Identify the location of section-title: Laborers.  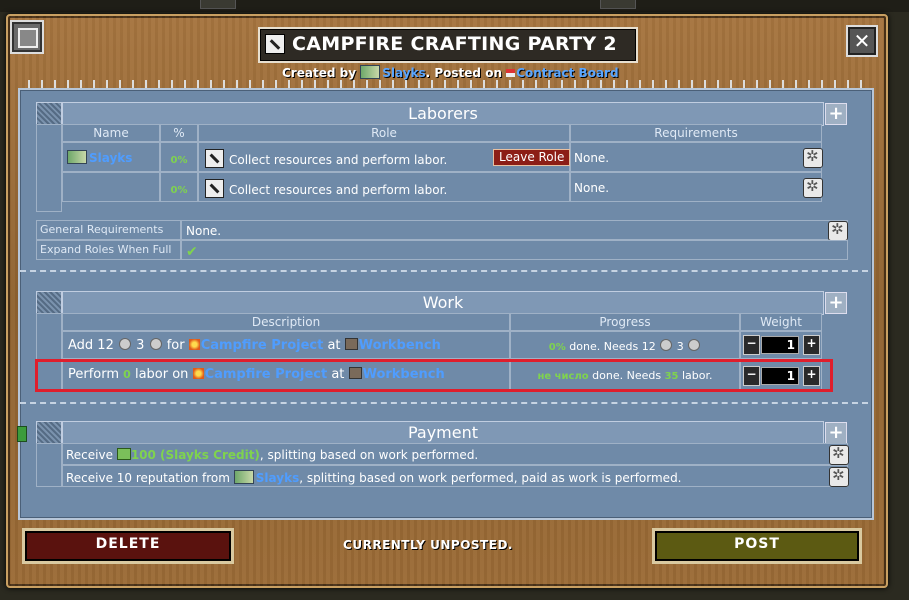
(443, 114).